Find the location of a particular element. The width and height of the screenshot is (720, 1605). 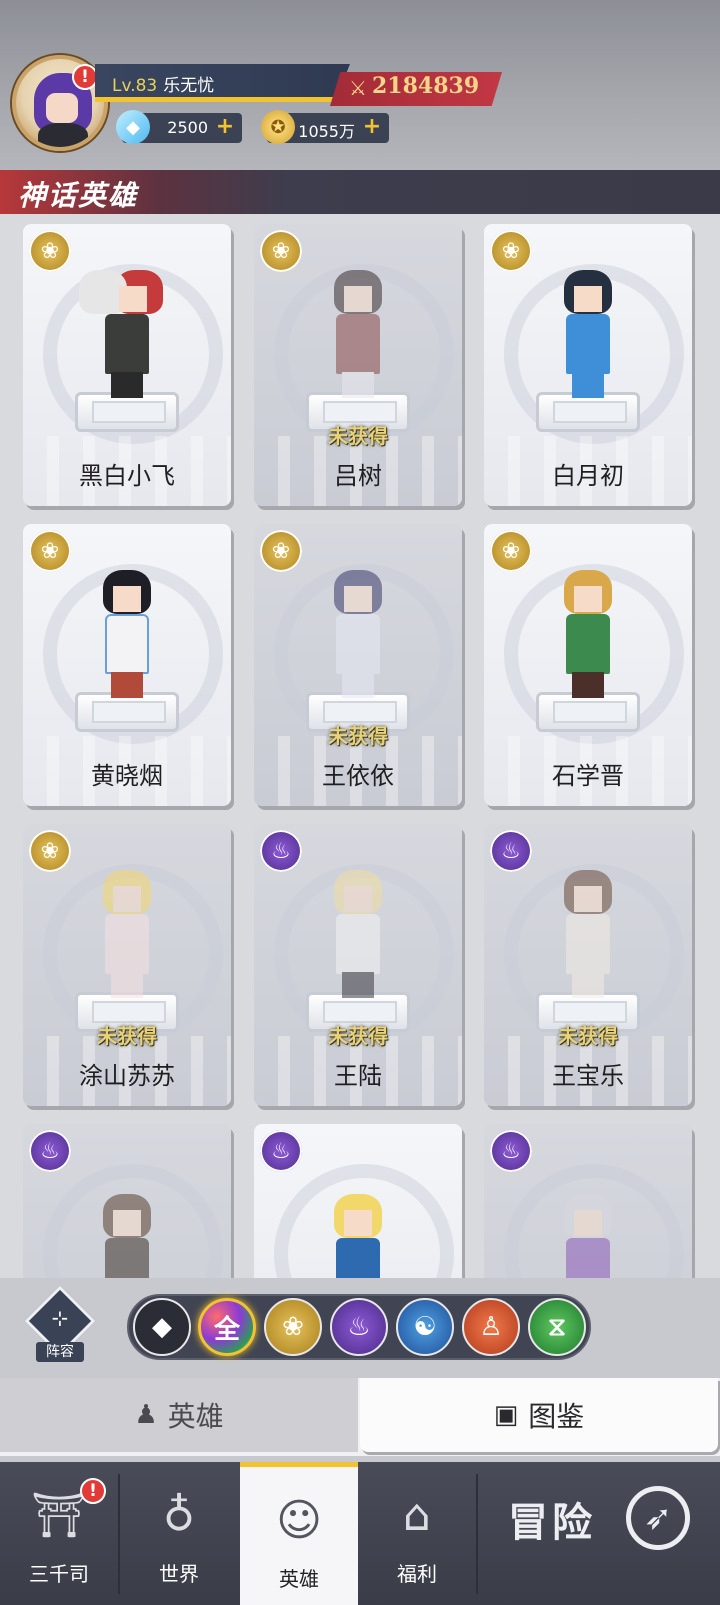

hero-card: ❀ 未获得 王依依 is located at coordinates (358, 665).